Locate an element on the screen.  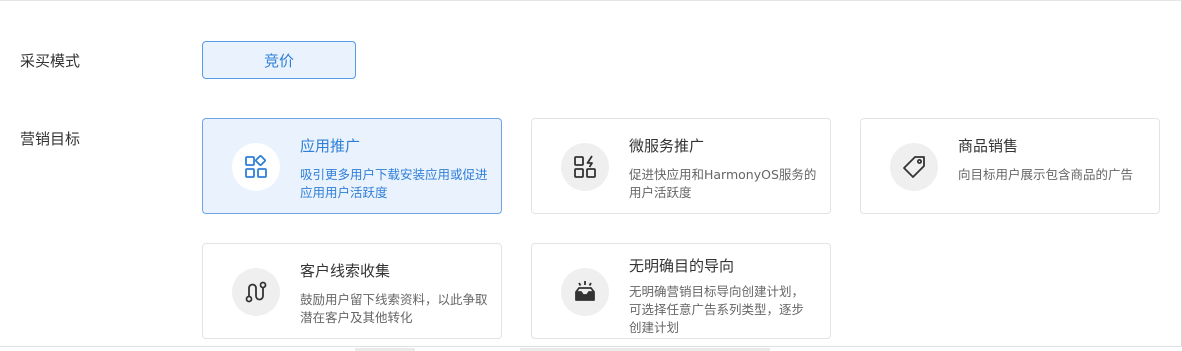
goal-card-description: 无明确营销目标导向创建计划，可选择任意广告系列类型，逐步创建计划 is located at coordinates (717, 309).